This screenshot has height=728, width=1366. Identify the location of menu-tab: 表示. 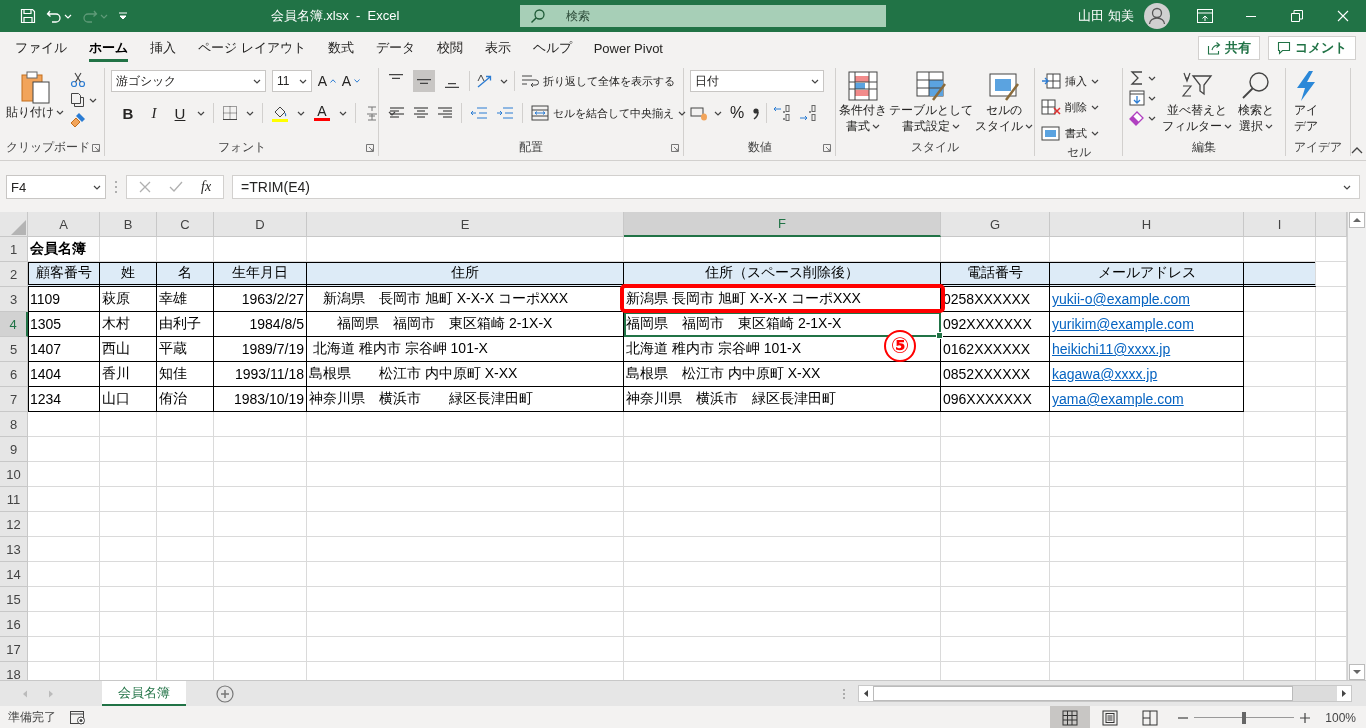
(497, 48).